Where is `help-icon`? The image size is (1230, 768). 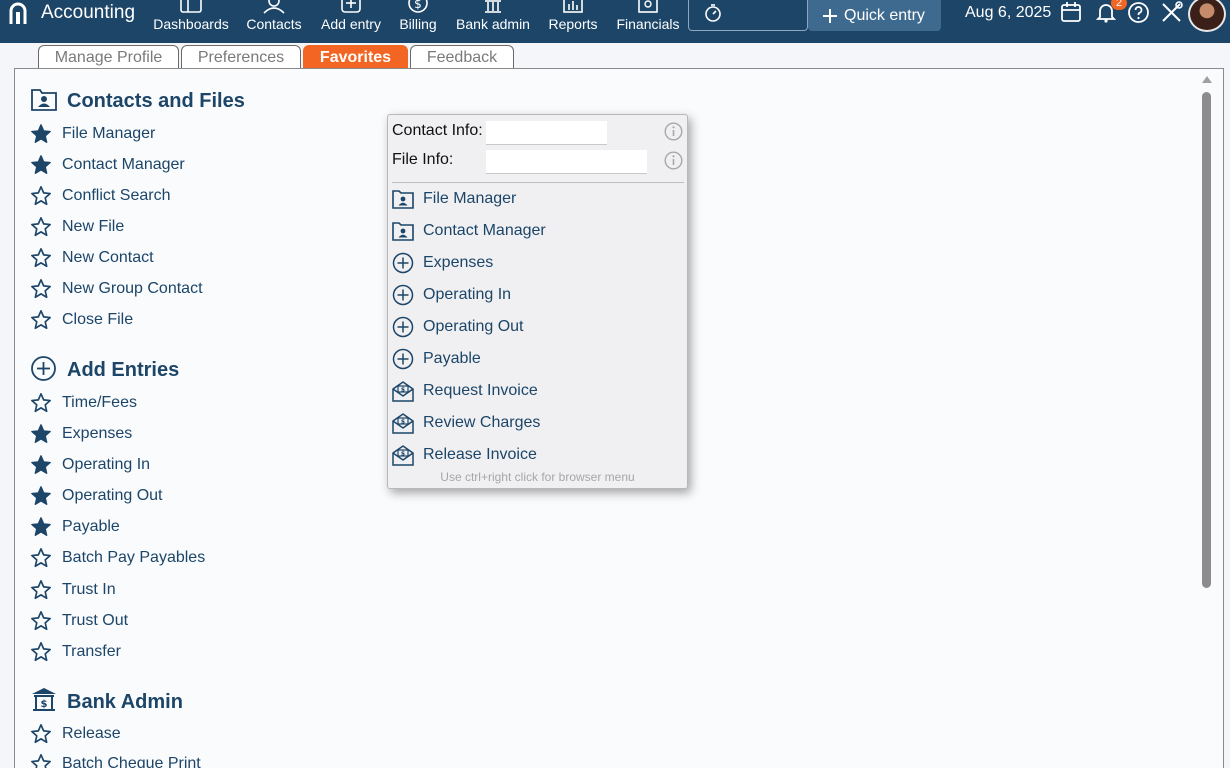 help-icon is located at coordinates (1138, 12).